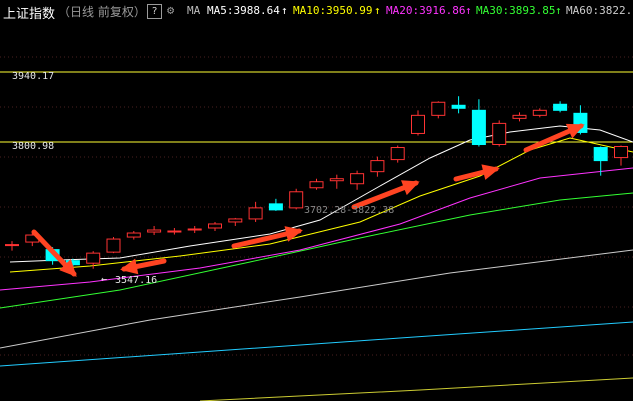 This screenshot has height=401, width=633. What do you see at coordinates (170, 10) in the screenshot?
I see `gear-icon: ⚙` at bounding box center [170, 10].